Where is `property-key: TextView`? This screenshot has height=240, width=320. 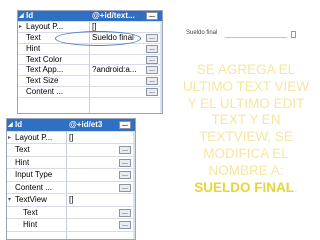
property-key: TextView is located at coordinates (31, 199).